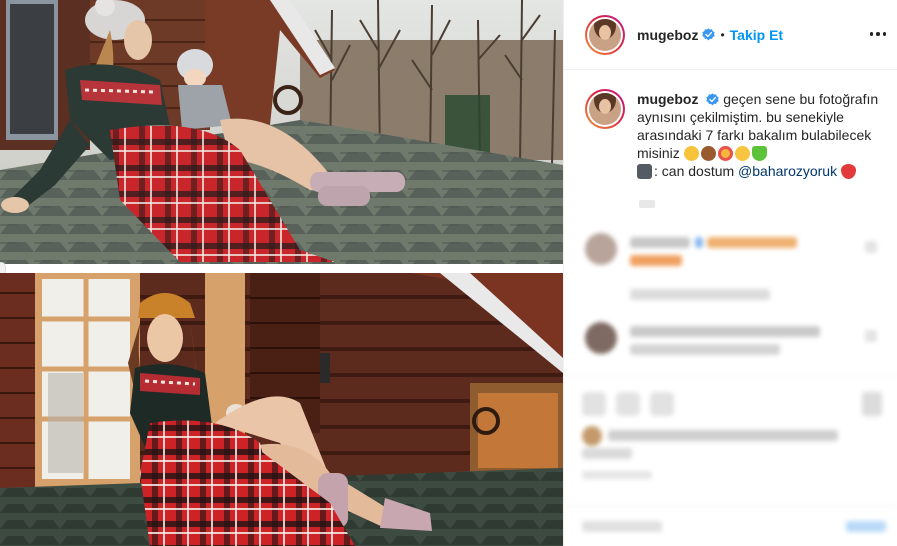 The height and width of the screenshot is (546, 897). Describe the element at coordinates (725, 153) in the screenshot. I see `smiling-hearts-emoji` at that location.